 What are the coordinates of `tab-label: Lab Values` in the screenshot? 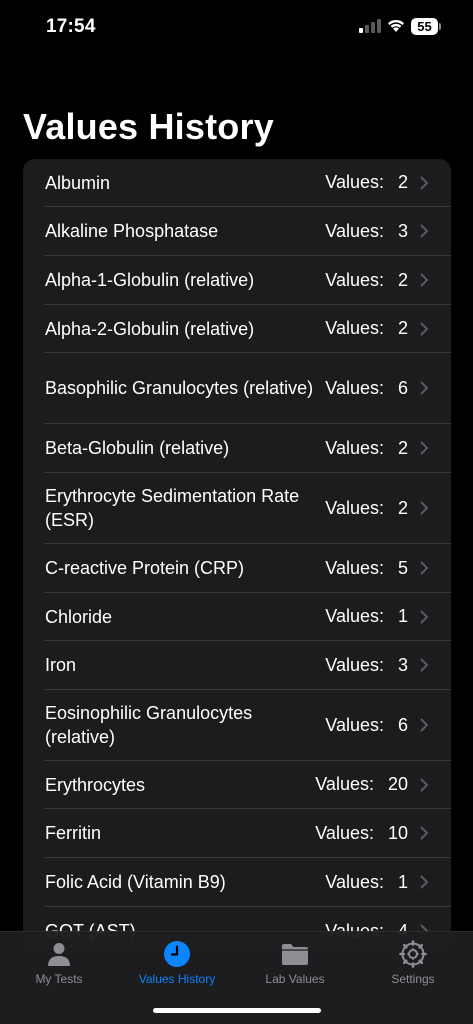 It's located at (295, 979).